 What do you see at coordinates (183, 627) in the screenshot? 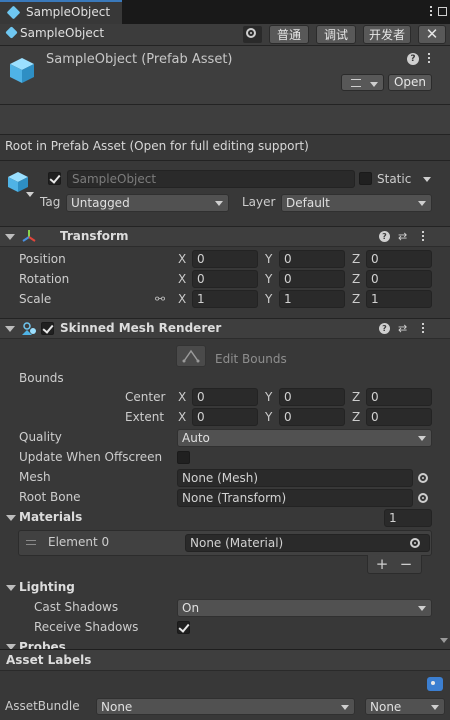
I see `receive-shadows-checkbox` at bounding box center [183, 627].